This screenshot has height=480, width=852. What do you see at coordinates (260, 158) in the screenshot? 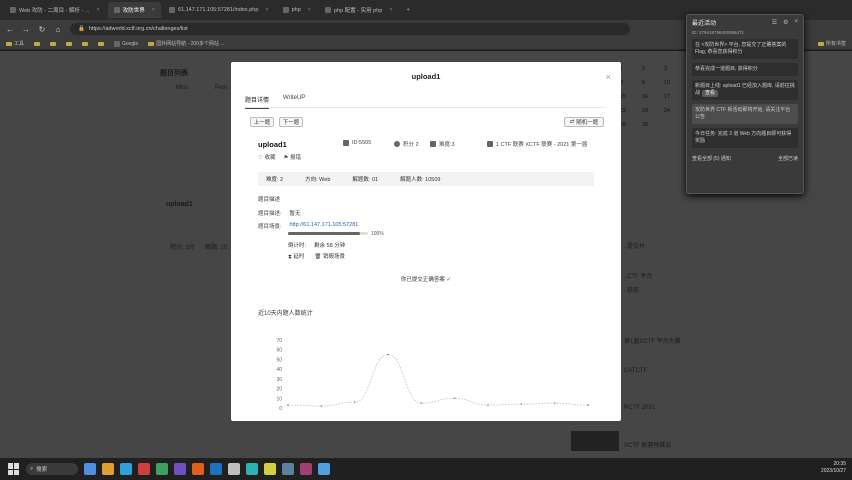
I see `heart-icon: ♡` at bounding box center [260, 158].